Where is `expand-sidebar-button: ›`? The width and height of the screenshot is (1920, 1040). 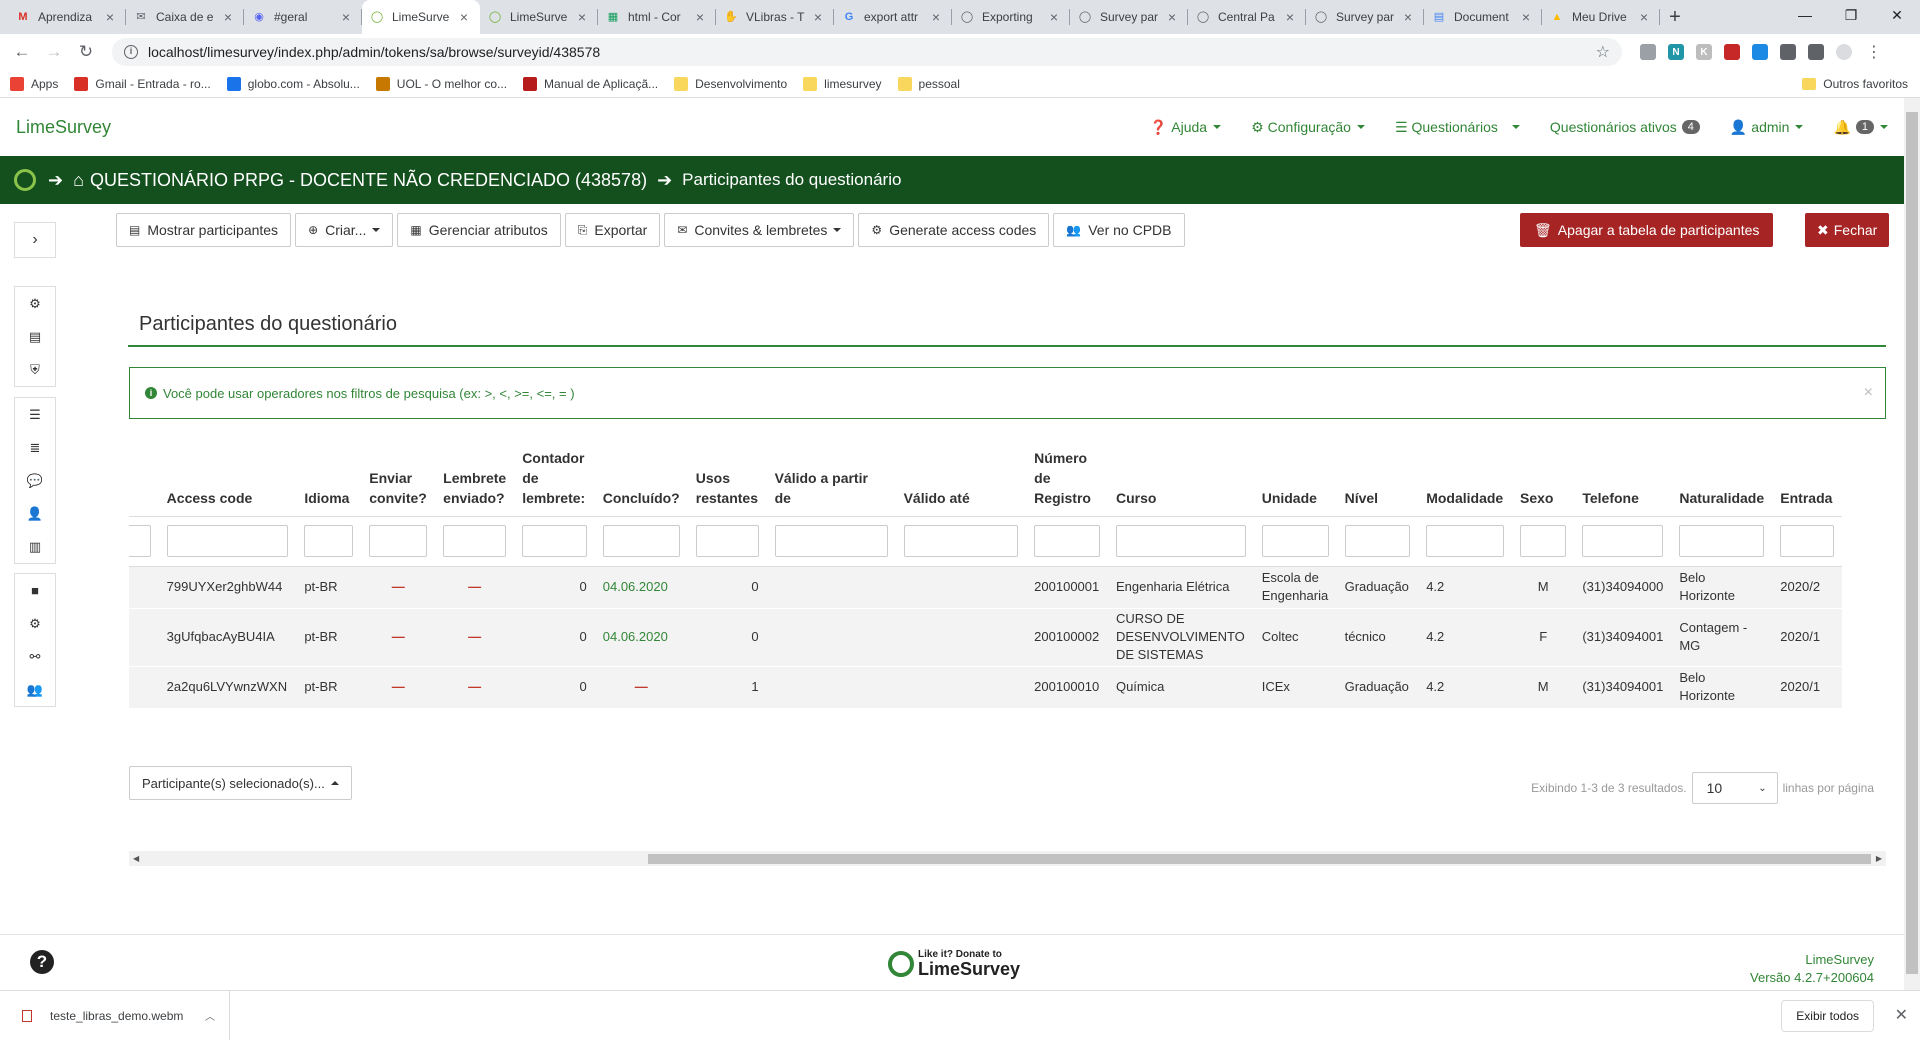 expand-sidebar-button: › is located at coordinates (35, 240).